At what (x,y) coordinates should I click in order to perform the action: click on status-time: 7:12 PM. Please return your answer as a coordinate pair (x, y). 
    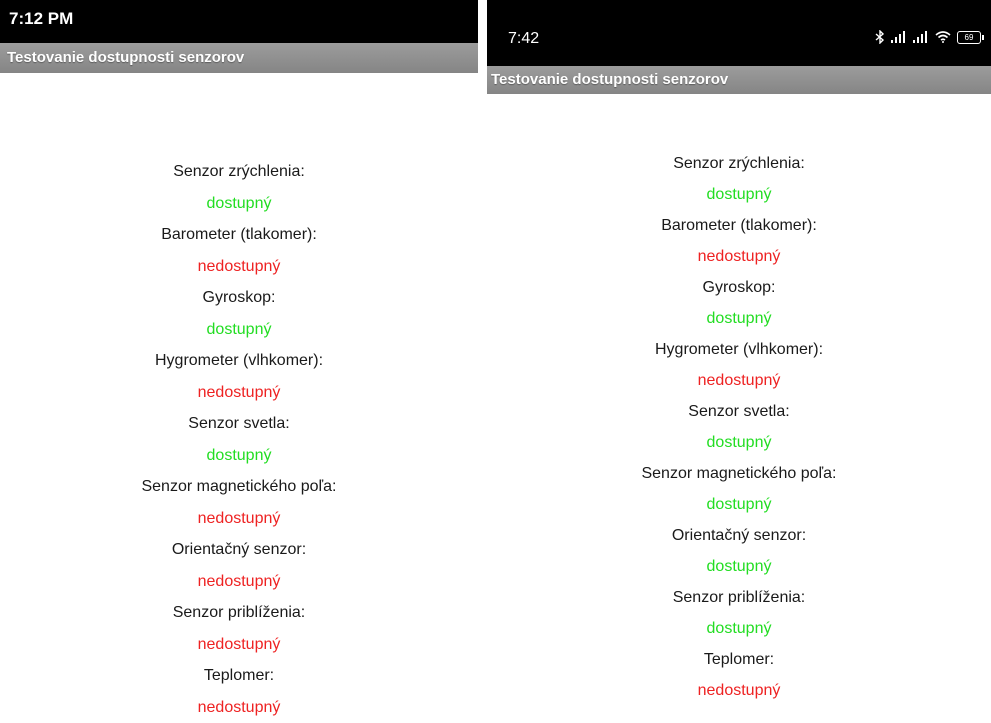
    Looking at the image, I should click on (41, 19).